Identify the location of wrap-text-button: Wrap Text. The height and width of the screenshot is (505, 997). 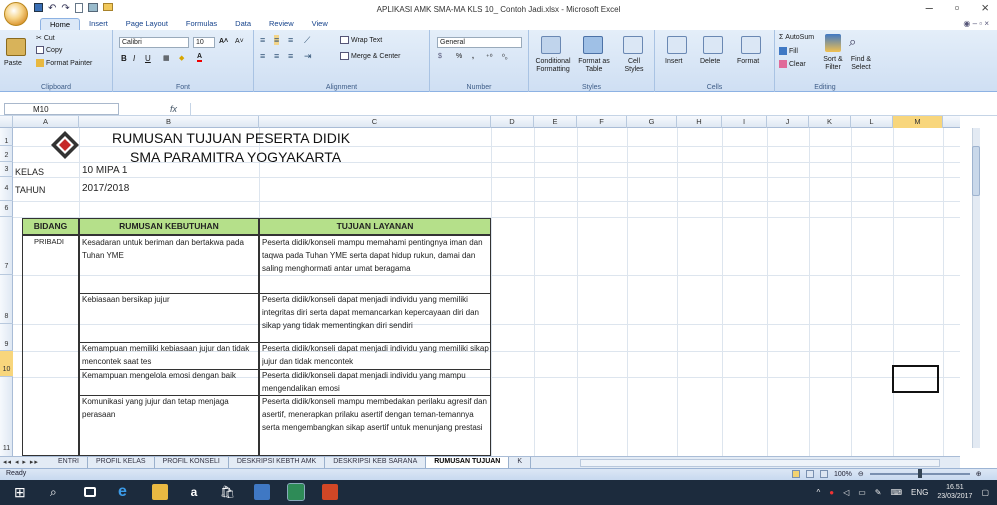
(361, 40).